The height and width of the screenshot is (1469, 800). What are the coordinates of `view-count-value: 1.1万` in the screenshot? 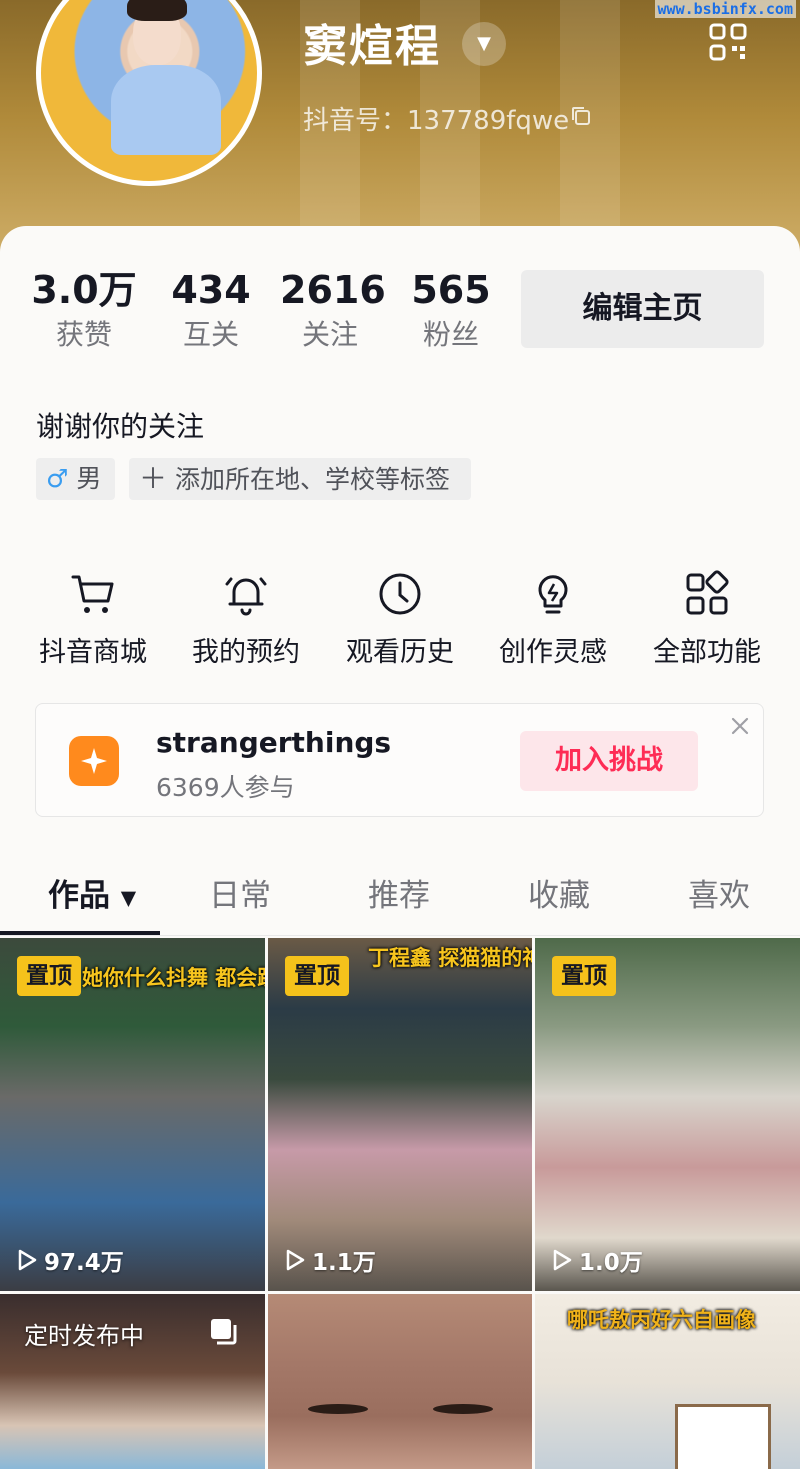 It's located at (344, 1263).